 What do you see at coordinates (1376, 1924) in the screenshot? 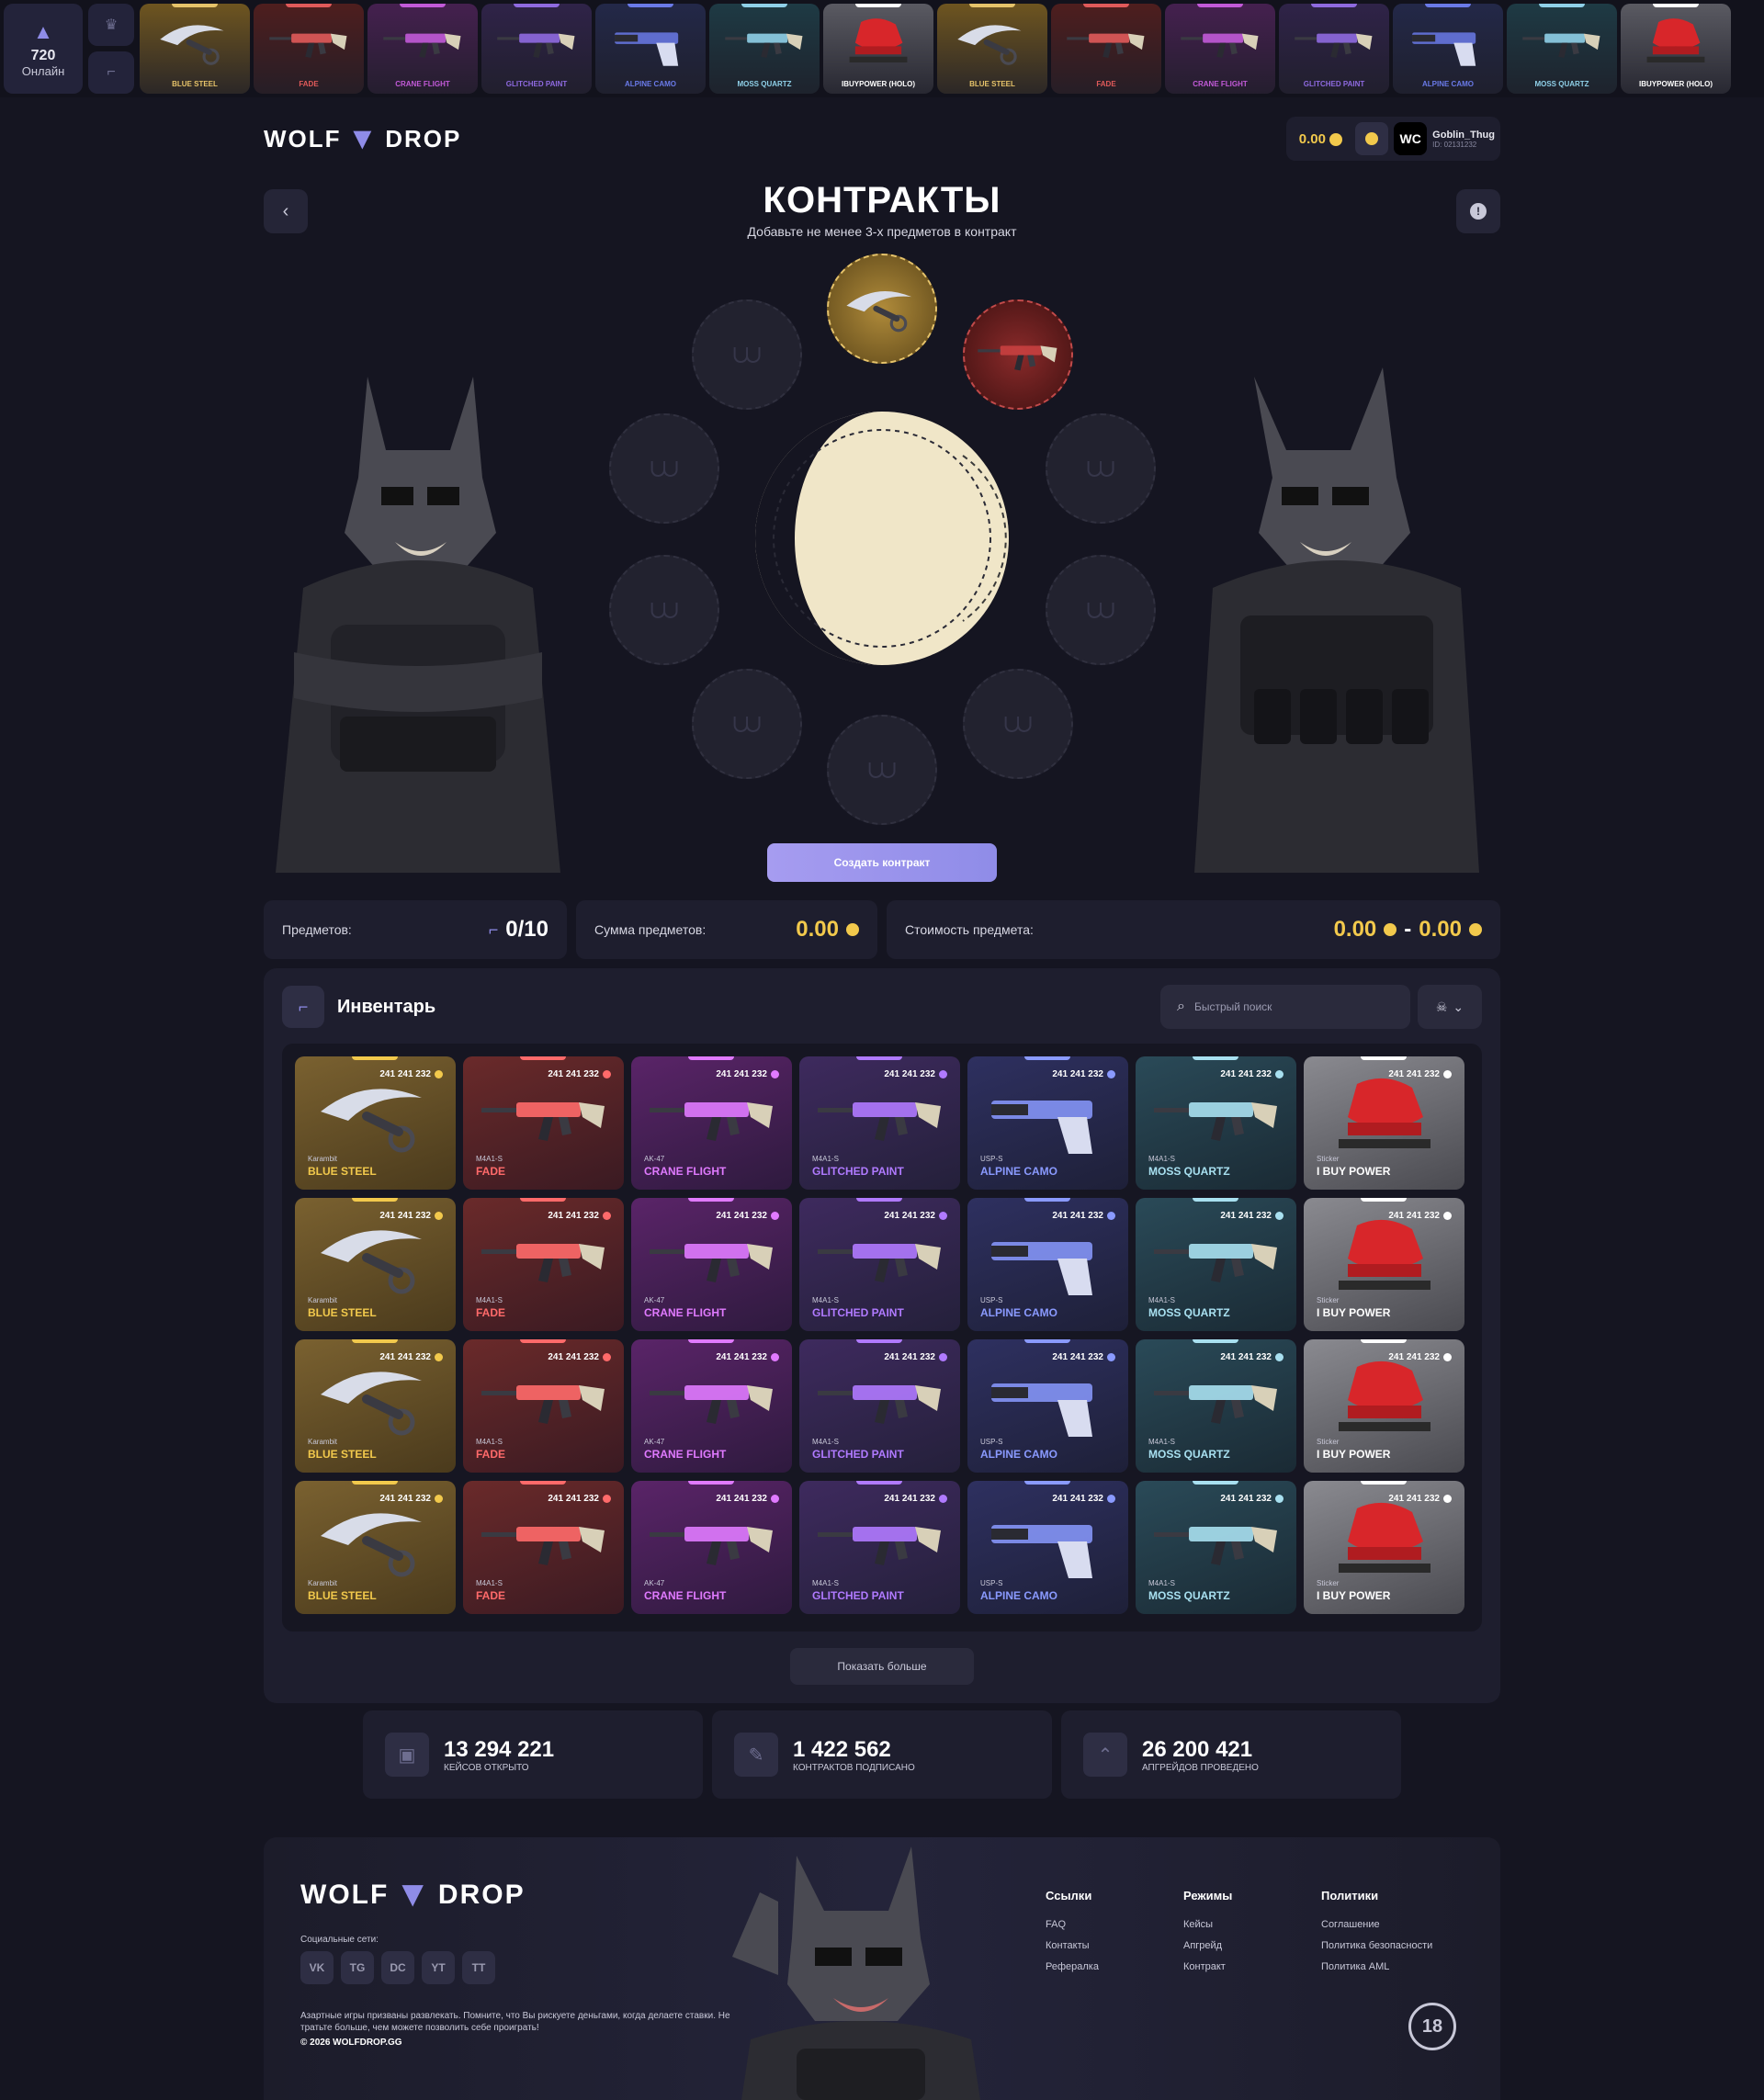
I see `footer-link-agreement: Соглашение` at bounding box center [1376, 1924].